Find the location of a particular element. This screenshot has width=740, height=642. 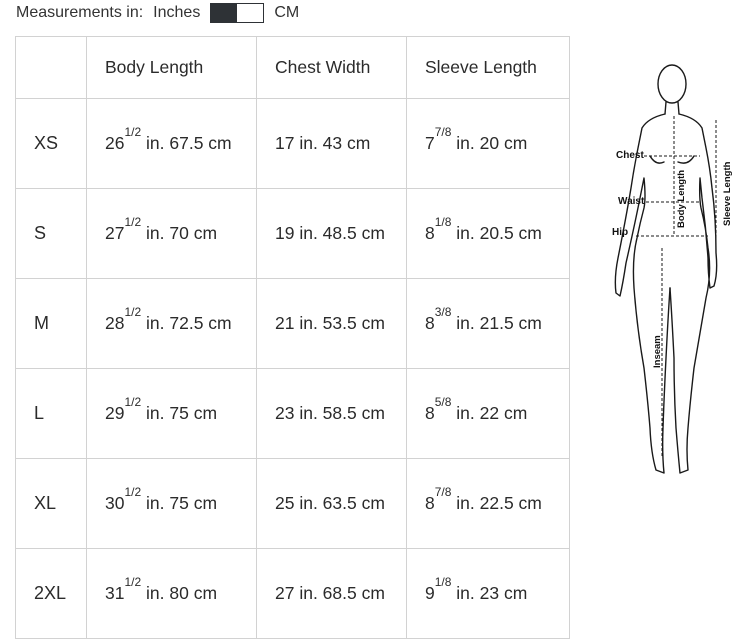

chest-width-cell: 27 in. 68.5 cm is located at coordinates (331, 593).